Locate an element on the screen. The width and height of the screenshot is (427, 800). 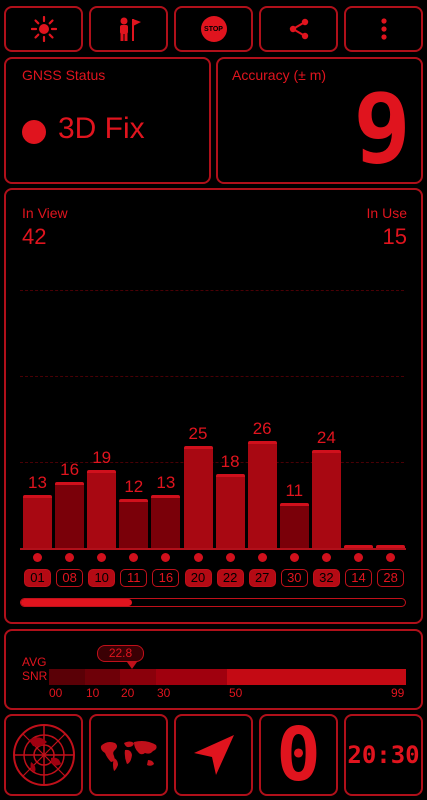
world-map-button is located at coordinates (128, 755).